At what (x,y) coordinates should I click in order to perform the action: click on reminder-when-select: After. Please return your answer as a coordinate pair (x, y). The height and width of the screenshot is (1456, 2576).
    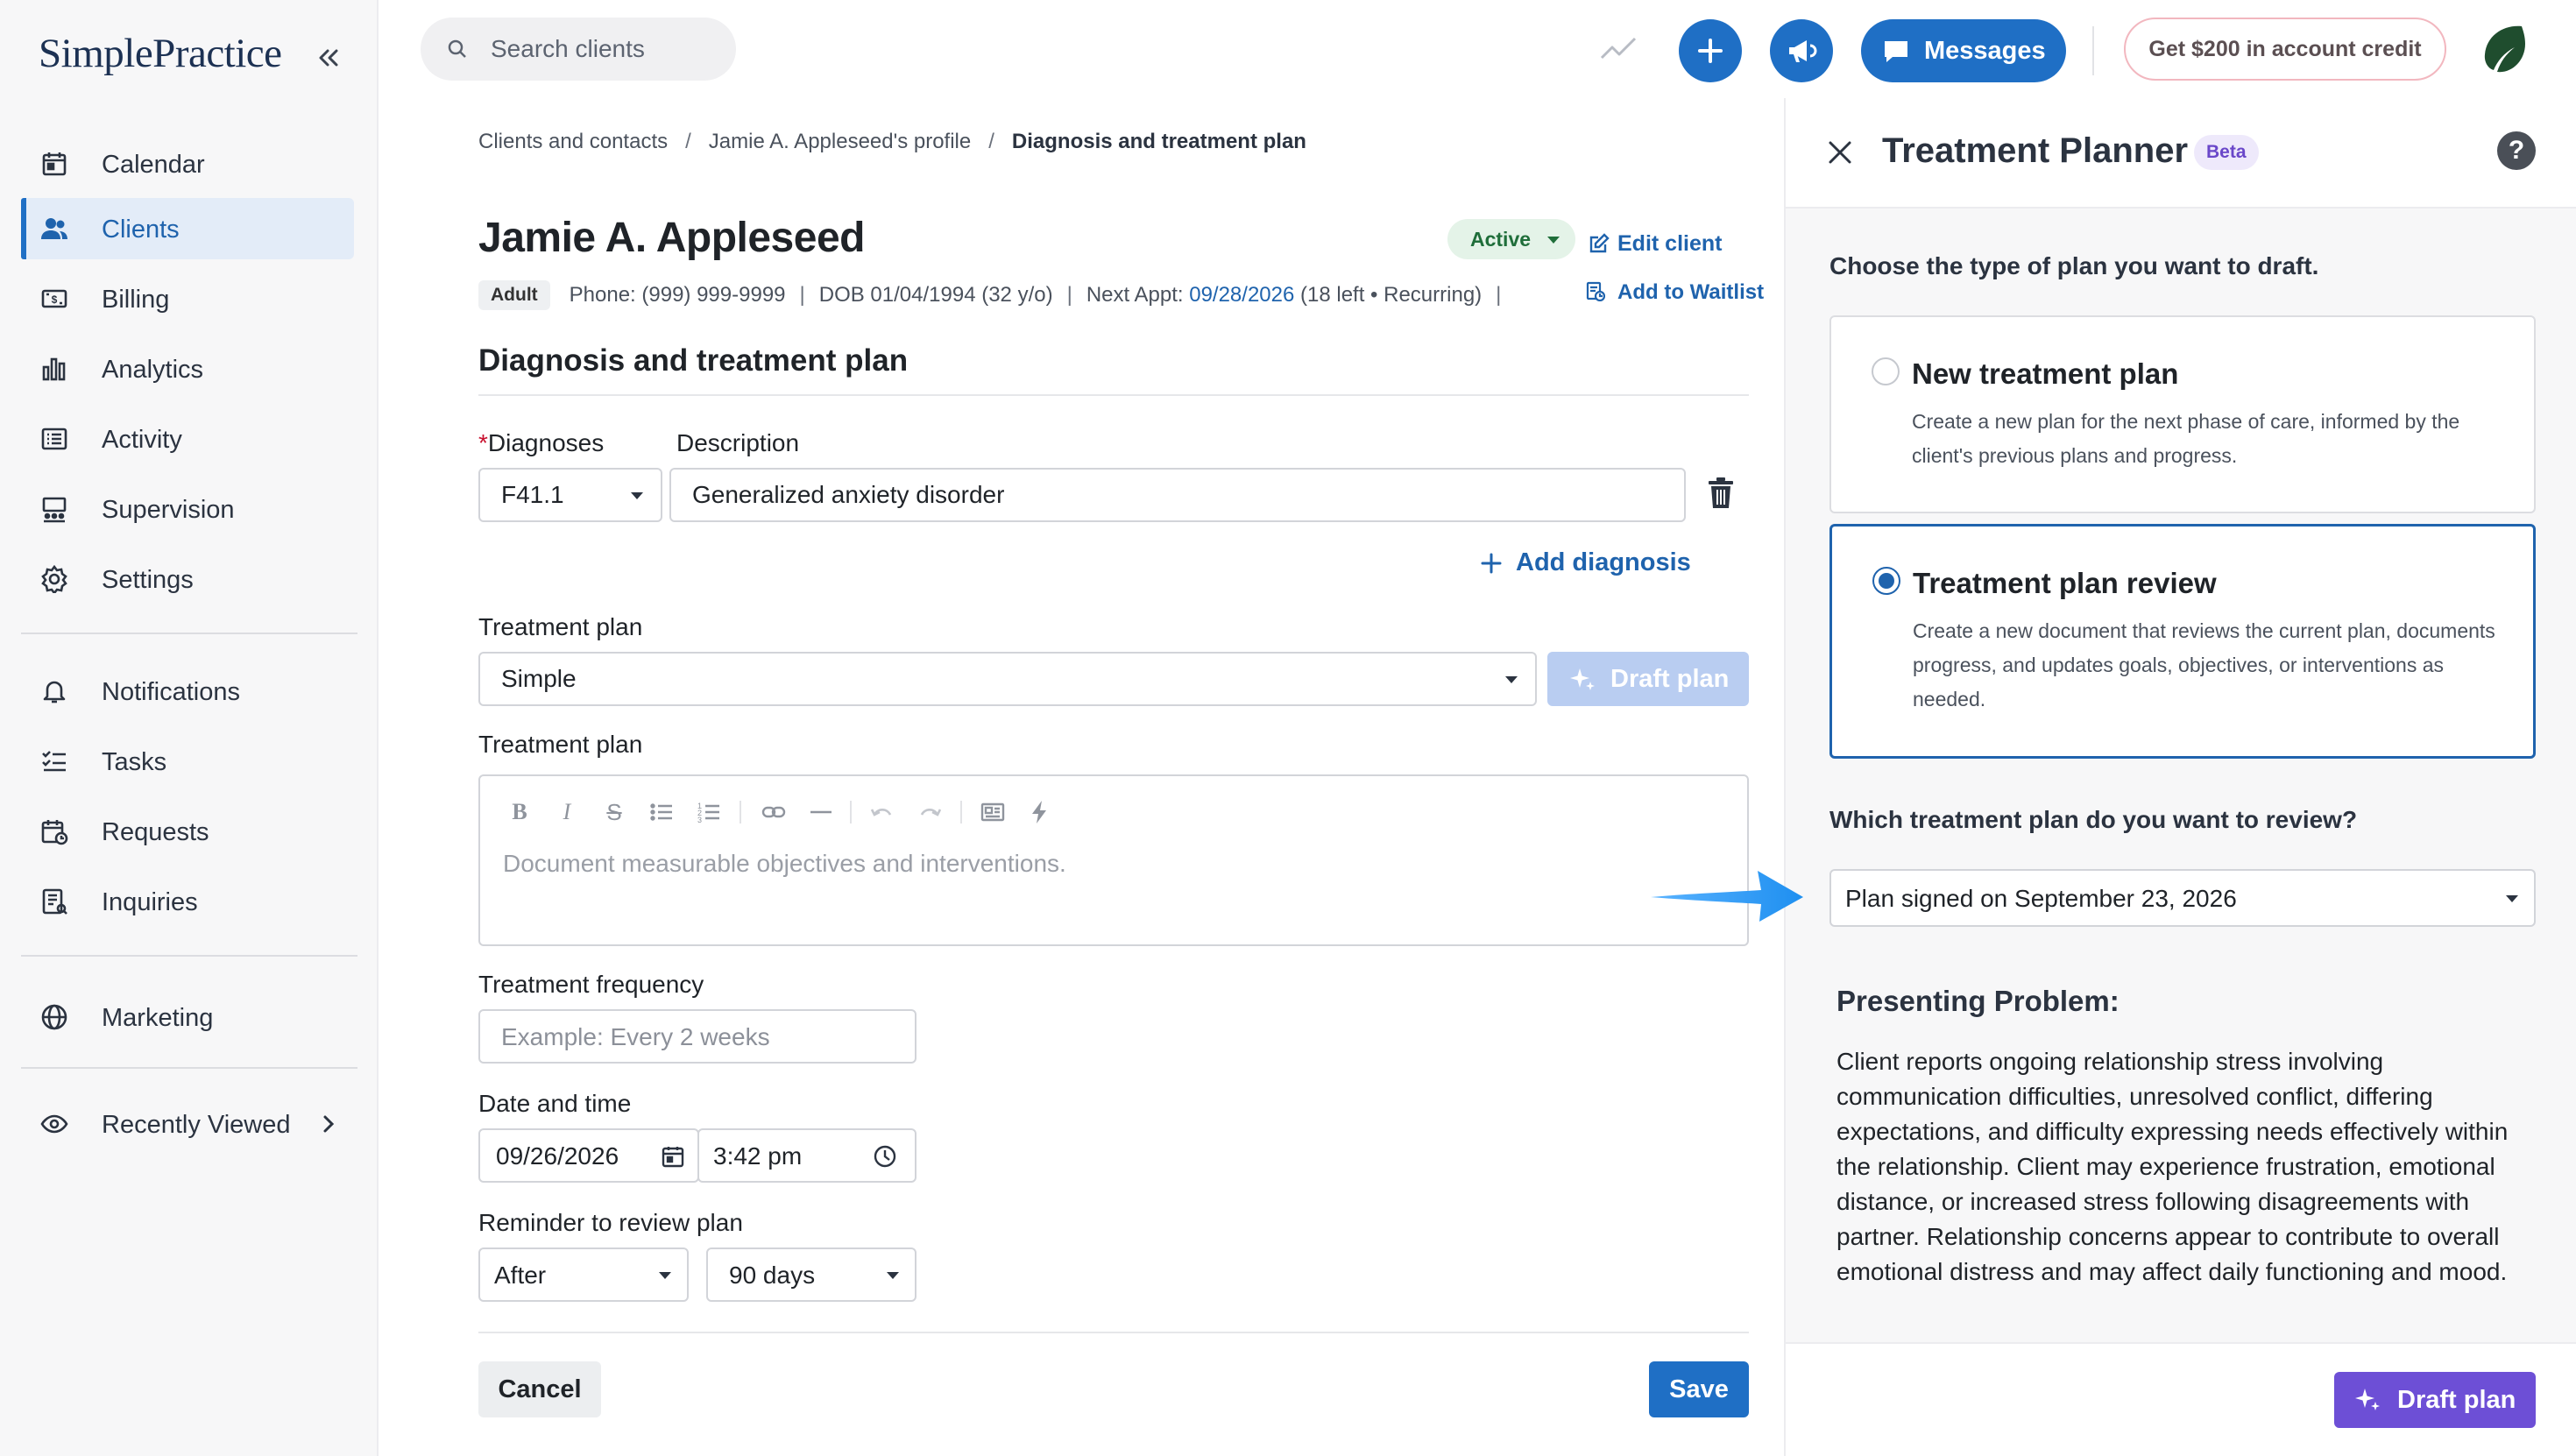
    Looking at the image, I should click on (583, 1274).